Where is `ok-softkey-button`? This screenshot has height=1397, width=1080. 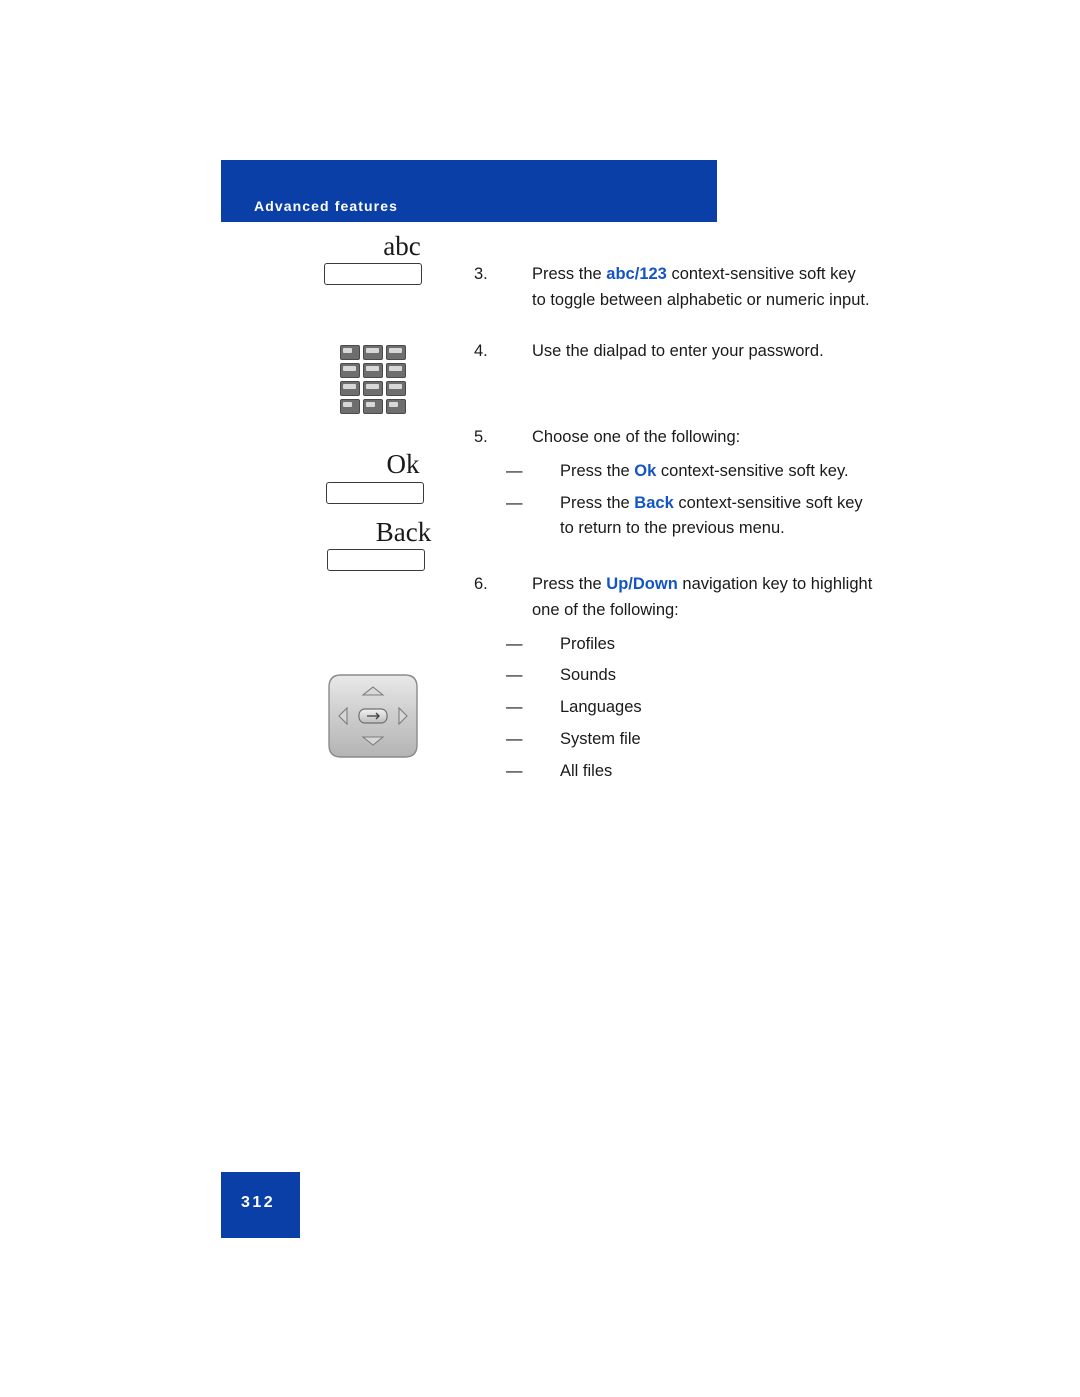 ok-softkey-button is located at coordinates (375, 492).